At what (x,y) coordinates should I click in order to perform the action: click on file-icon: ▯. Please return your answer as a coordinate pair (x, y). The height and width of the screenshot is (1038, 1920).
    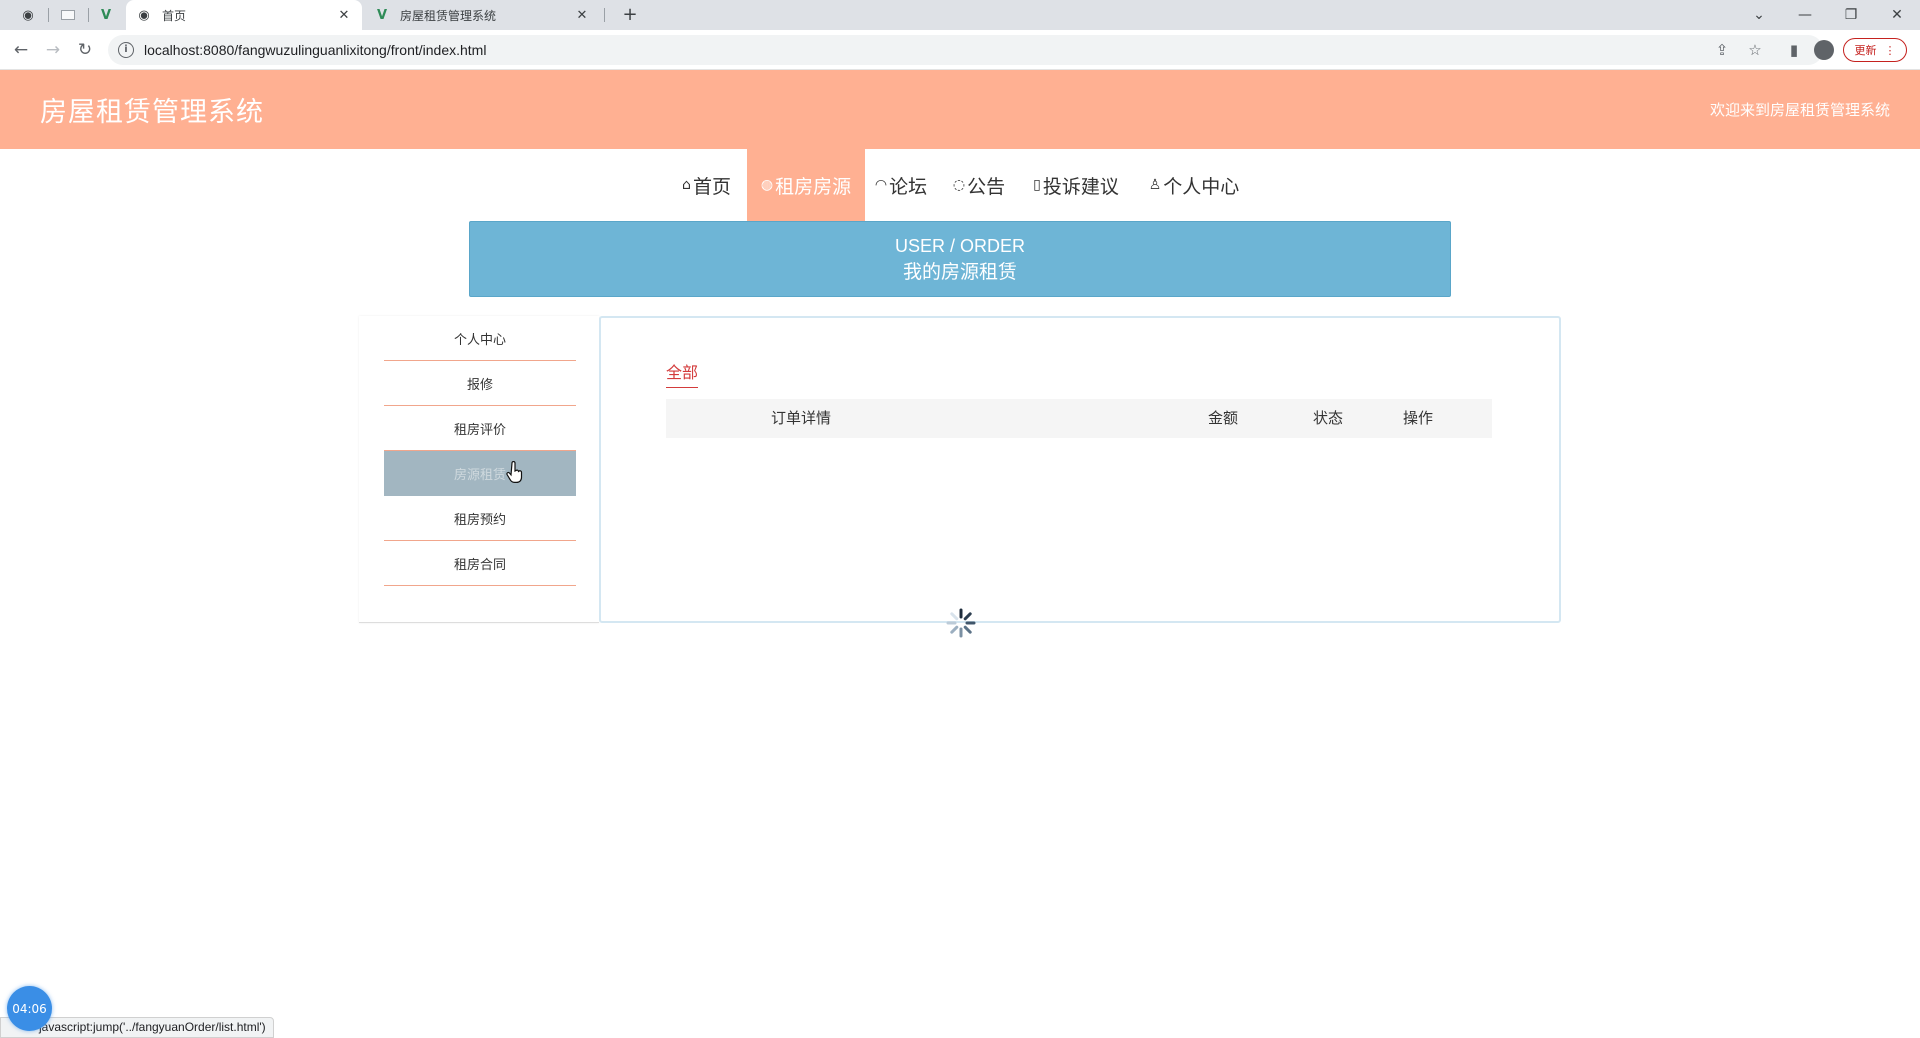
    Looking at the image, I should click on (1037, 185).